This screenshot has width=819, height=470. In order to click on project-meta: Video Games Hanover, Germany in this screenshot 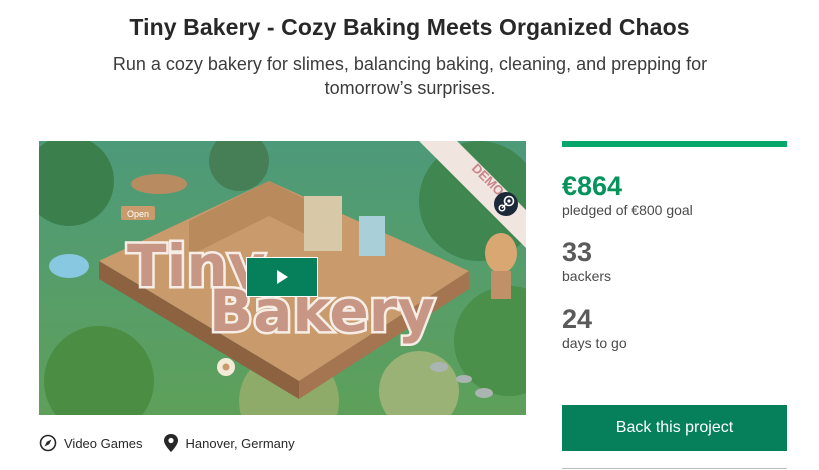, I will do `click(177, 443)`.